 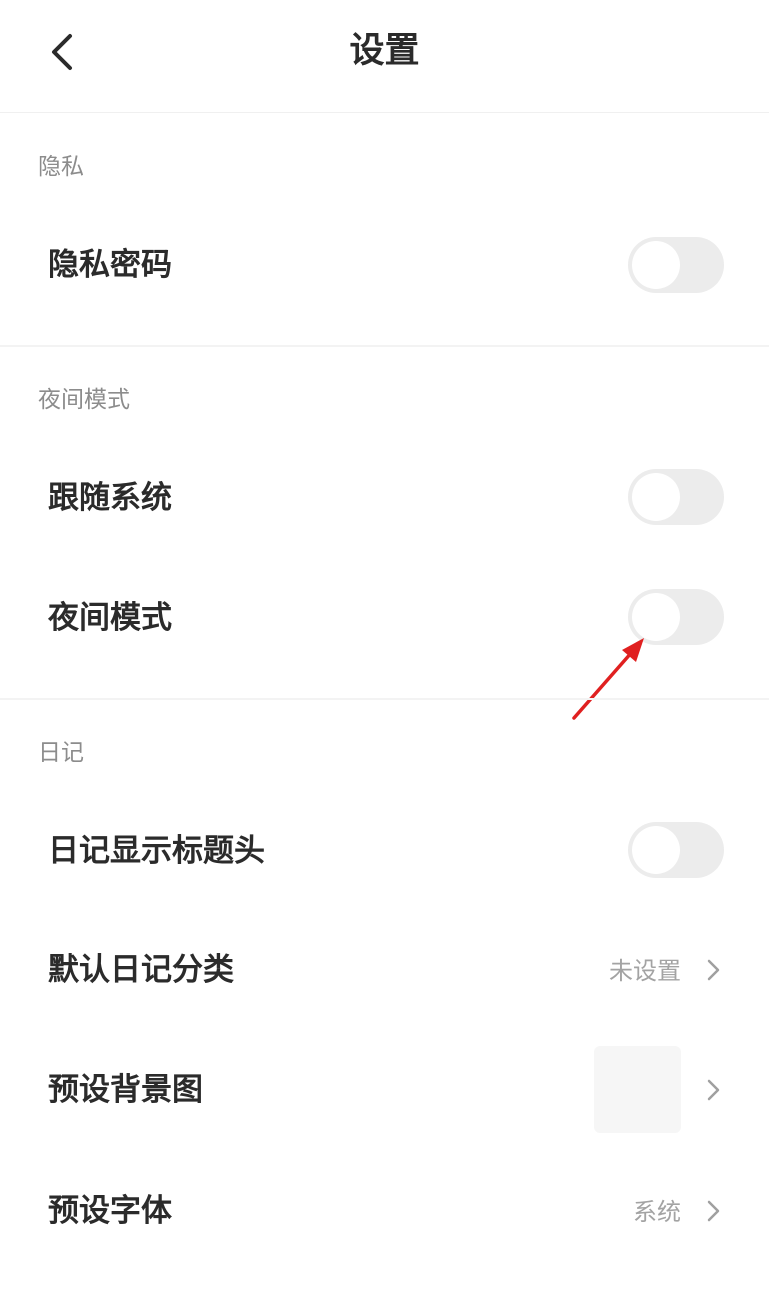 What do you see at coordinates (61, 167) in the screenshot?
I see `section-title-privacy: 隐私` at bounding box center [61, 167].